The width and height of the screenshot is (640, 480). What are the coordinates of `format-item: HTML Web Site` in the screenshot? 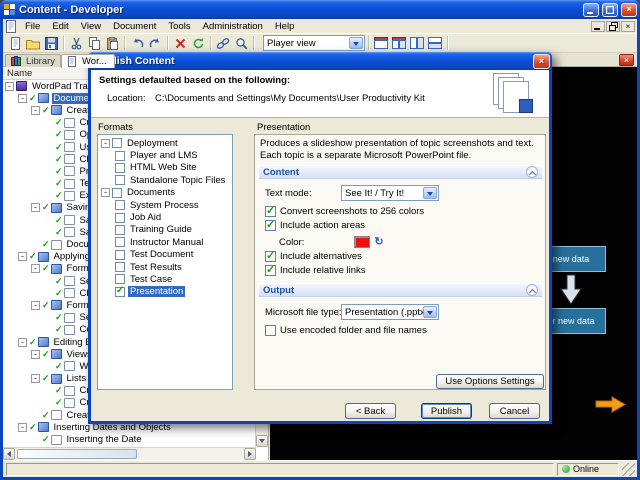 It's located at (165, 168).